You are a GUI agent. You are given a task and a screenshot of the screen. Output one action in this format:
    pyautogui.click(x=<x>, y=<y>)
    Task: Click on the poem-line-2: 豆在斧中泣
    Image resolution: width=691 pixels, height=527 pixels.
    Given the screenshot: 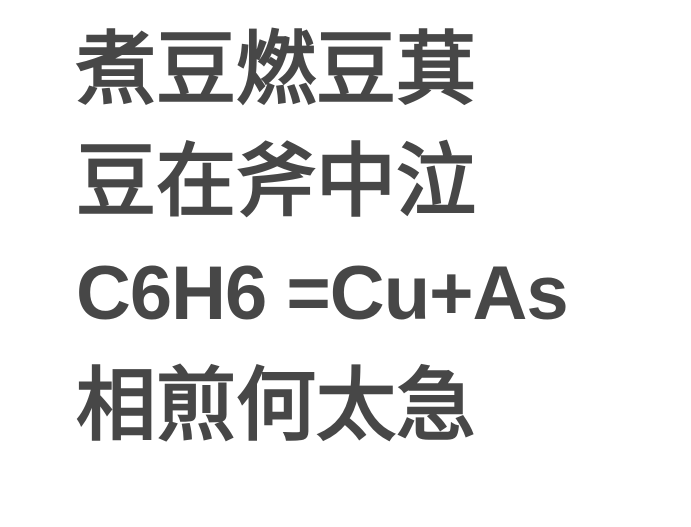 What is the action you would take?
    pyautogui.click(x=276, y=181)
    